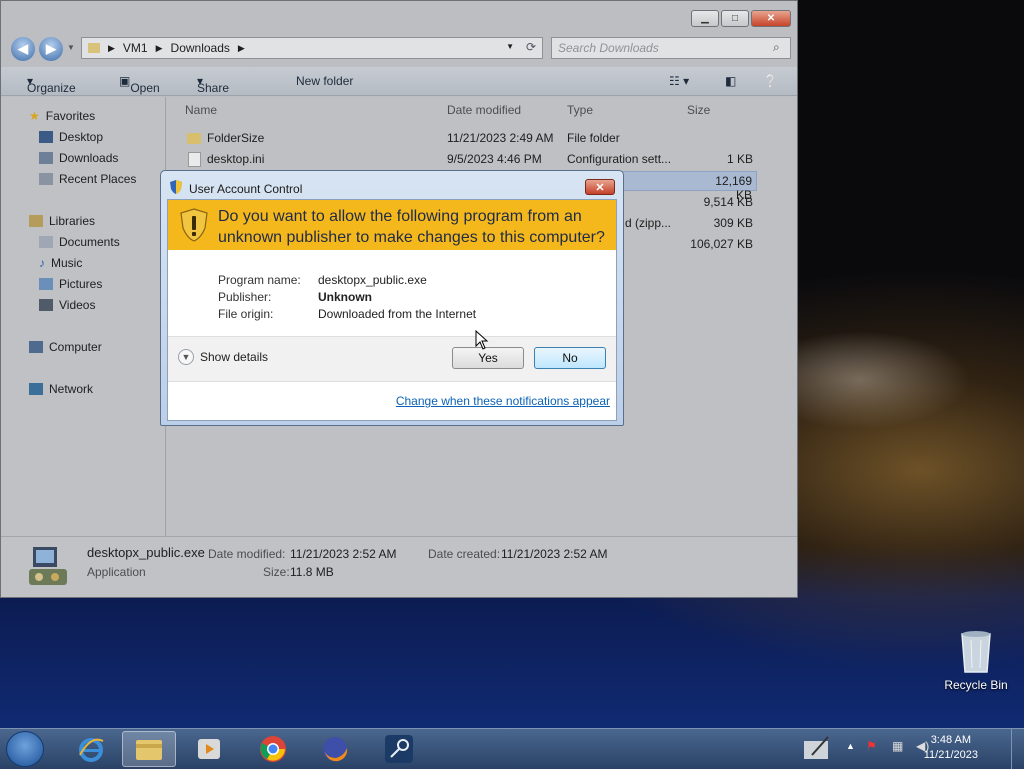  What do you see at coordinates (62, 221) in the screenshot?
I see `nav-libraries: Libraries` at bounding box center [62, 221].